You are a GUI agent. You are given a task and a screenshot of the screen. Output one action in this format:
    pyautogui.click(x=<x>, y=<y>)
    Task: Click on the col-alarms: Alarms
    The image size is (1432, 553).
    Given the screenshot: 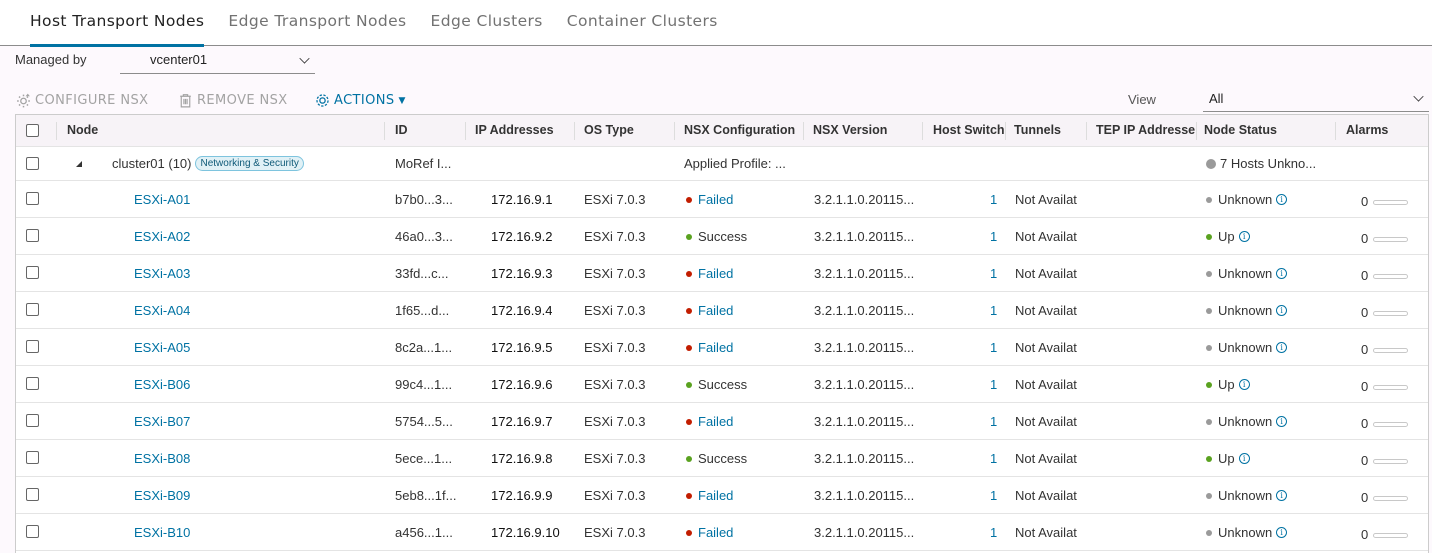 What is the action you would take?
    pyautogui.click(x=1367, y=131)
    